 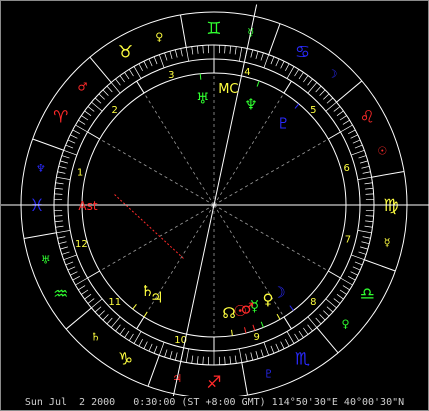 I want to click on zodiac-leo-icon: ♌, so click(x=367, y=118).